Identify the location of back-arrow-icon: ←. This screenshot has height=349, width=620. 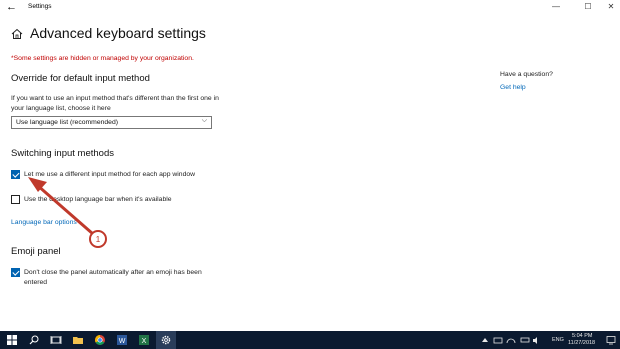
(11, 7).